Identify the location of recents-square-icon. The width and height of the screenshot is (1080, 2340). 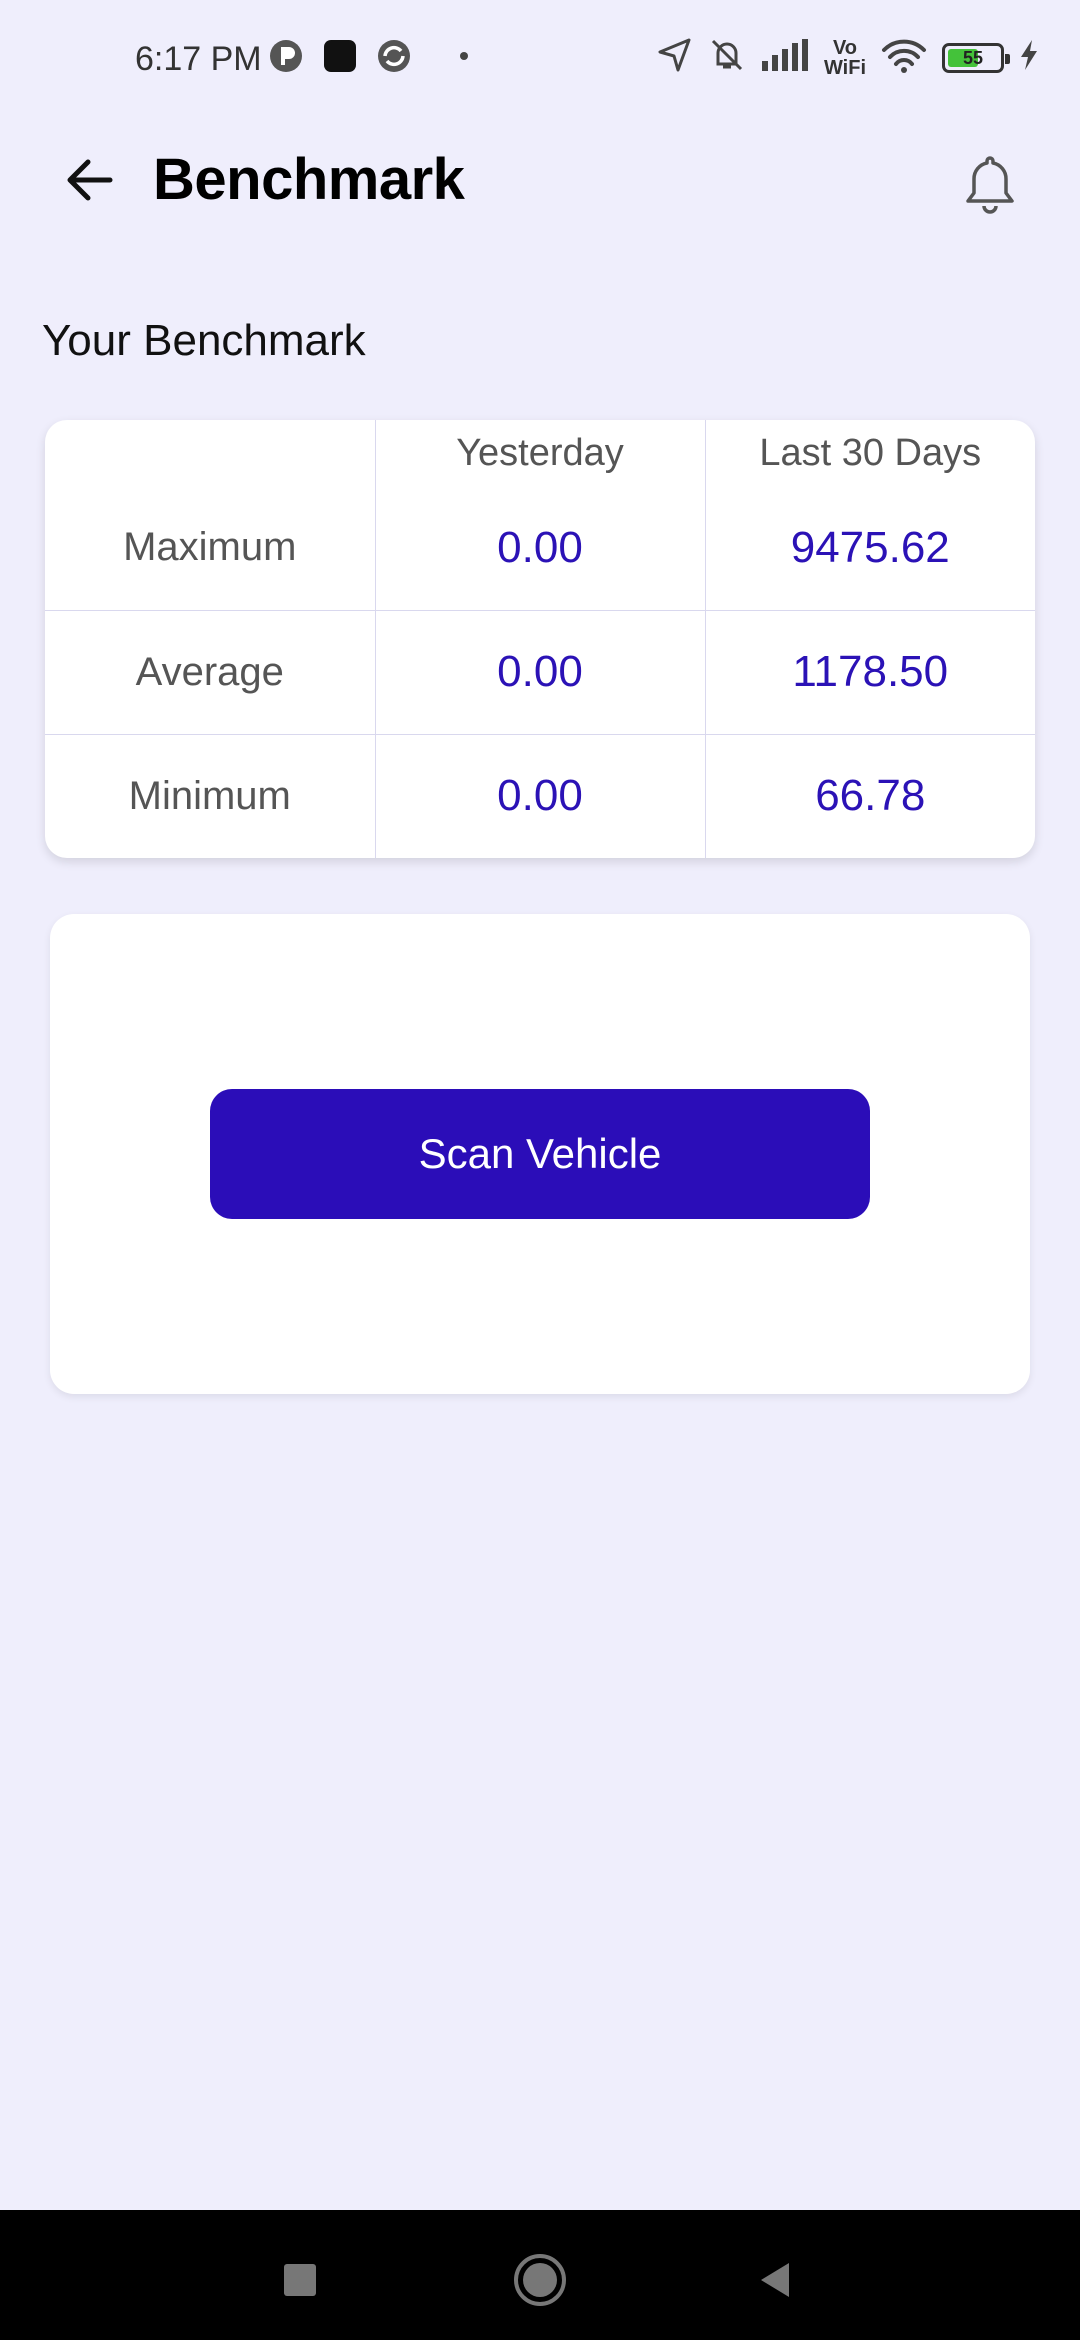
(300, 2280).